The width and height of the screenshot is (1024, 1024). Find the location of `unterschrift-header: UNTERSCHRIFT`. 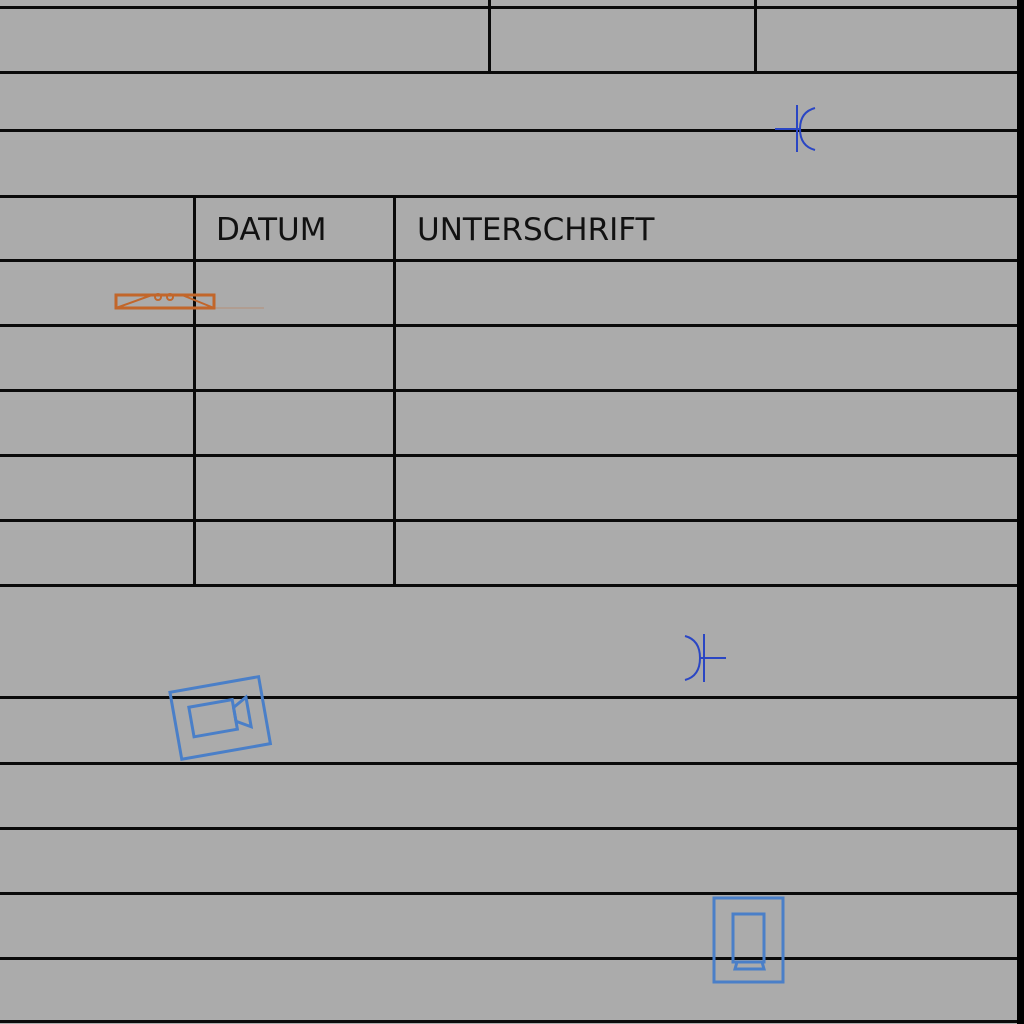

unterschrift-header: UNTERSCHRIFT is located at coordinates (536, 230).